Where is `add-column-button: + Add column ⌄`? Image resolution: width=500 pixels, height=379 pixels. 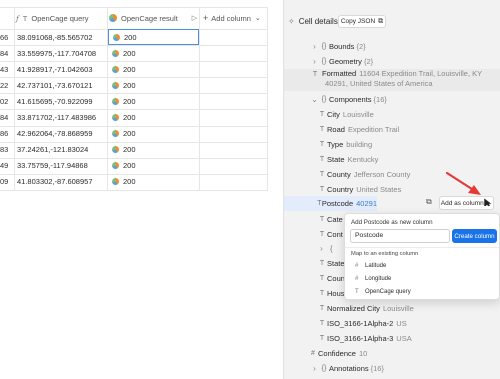 add-column-button: + Add column ⌄ is located at coordinates (235, 18).